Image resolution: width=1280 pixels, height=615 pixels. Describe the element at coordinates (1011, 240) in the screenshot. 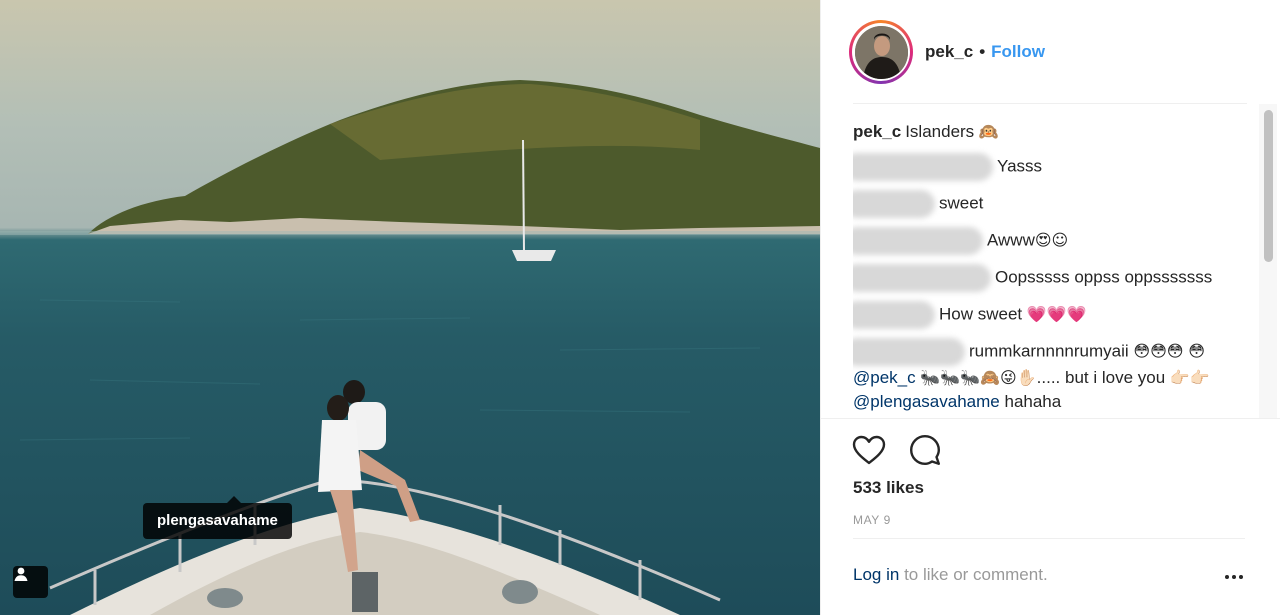

I see `comment-text: Awww` at that location.